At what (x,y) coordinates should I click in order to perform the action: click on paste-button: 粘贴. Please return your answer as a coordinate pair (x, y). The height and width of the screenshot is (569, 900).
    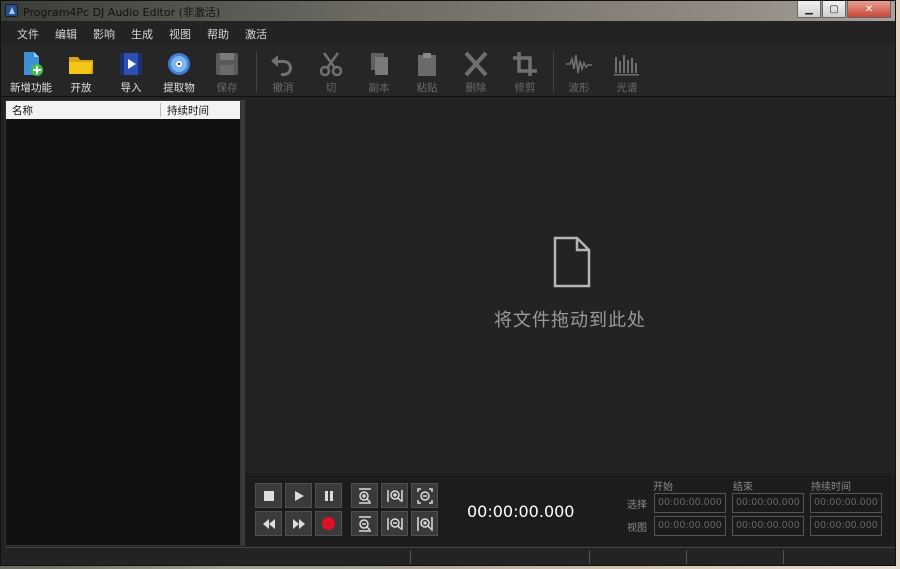
    Looking at the image, I should click on (427, 72).